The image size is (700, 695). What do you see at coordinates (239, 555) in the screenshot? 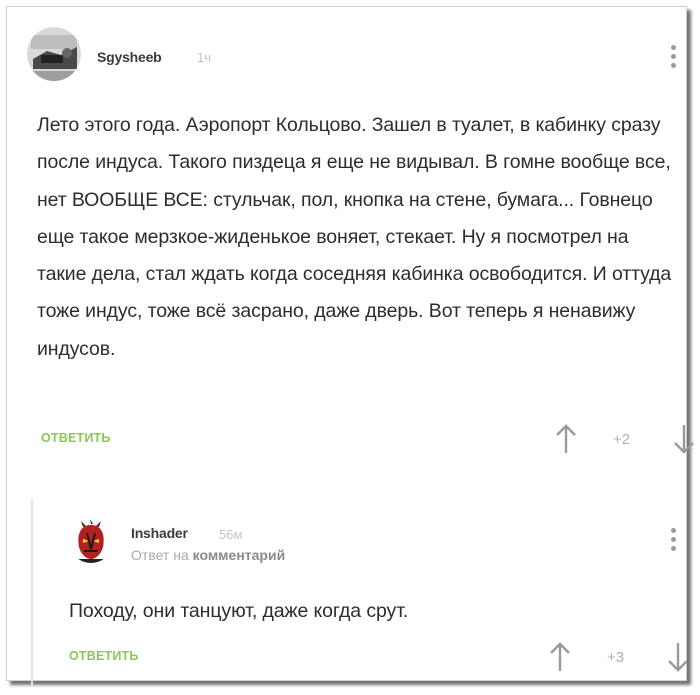
I see `reply-to-link: комментарий` at bounding box center [239, 555].